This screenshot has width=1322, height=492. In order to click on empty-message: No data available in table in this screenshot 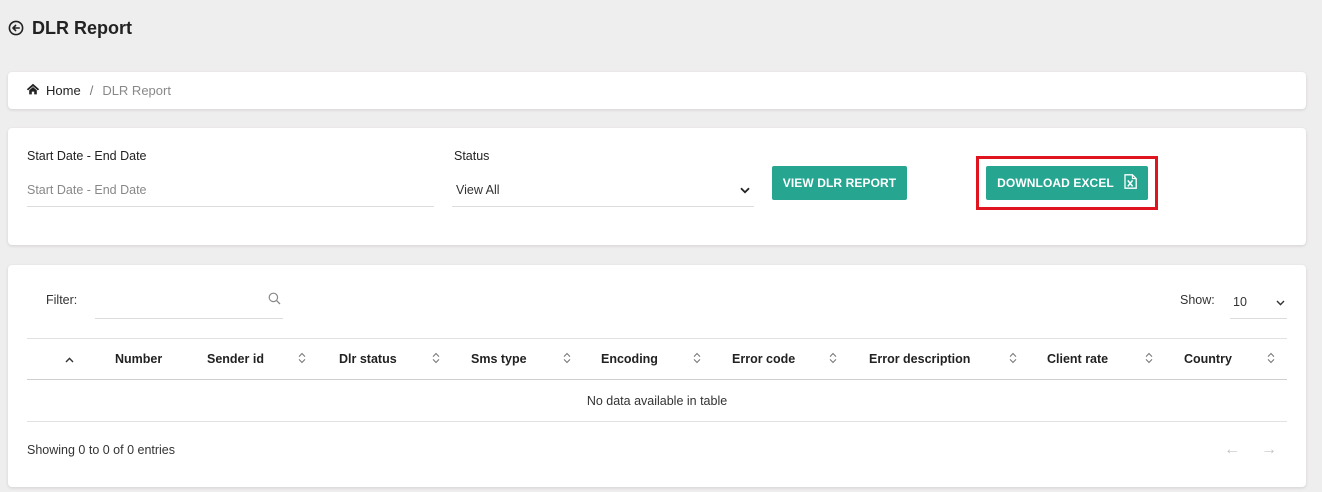, I will do `click(657, 400)`.